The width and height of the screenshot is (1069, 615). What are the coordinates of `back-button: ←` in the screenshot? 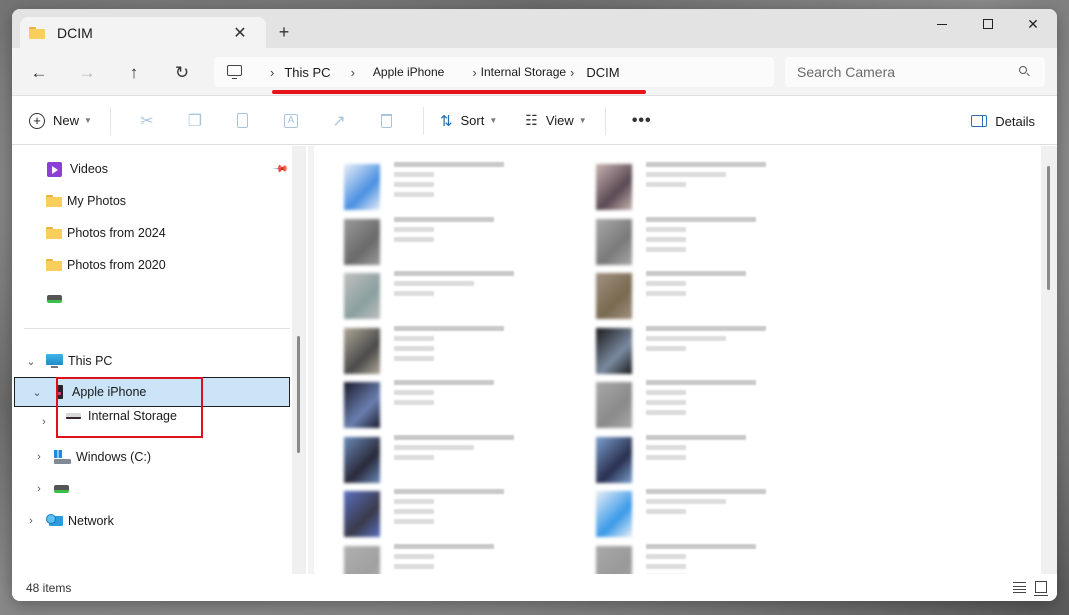 It's located at (39, 73).